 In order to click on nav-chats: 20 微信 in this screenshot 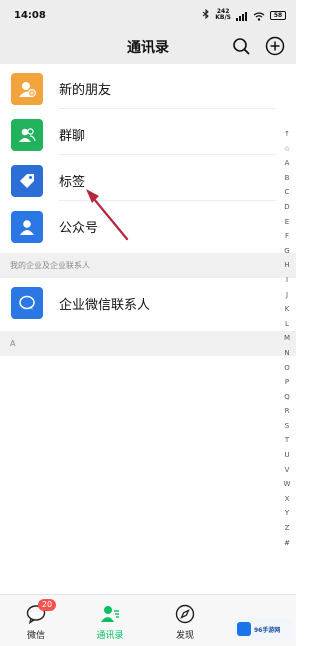, I will do `click(36, 620)`.